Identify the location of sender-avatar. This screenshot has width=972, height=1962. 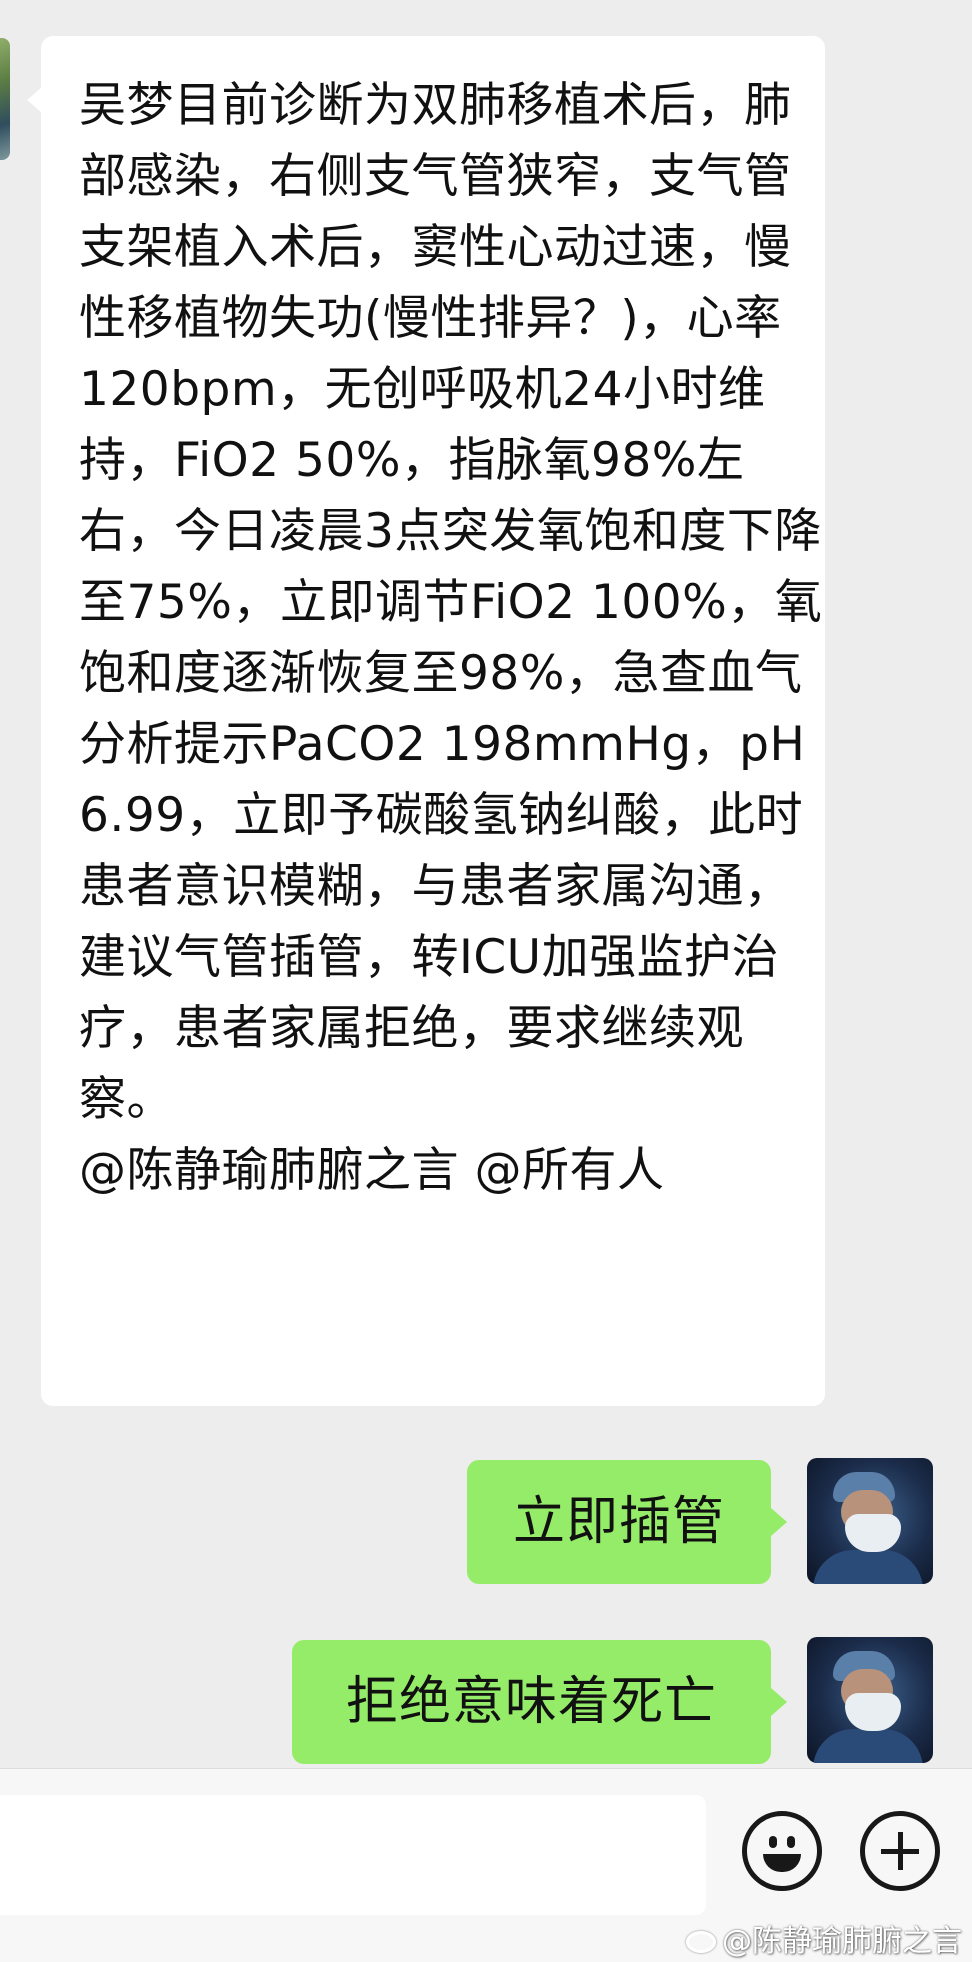
(5, 99).